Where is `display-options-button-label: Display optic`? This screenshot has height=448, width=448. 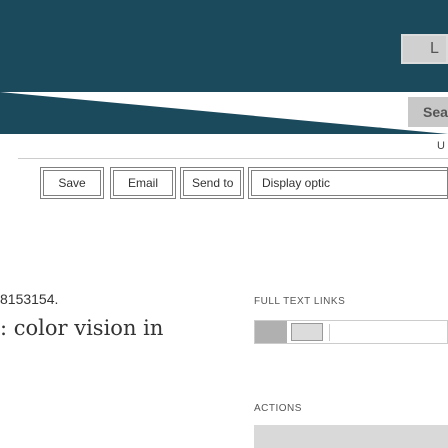
display-options-button-label: Display optic is located at coordinates (296, 183).